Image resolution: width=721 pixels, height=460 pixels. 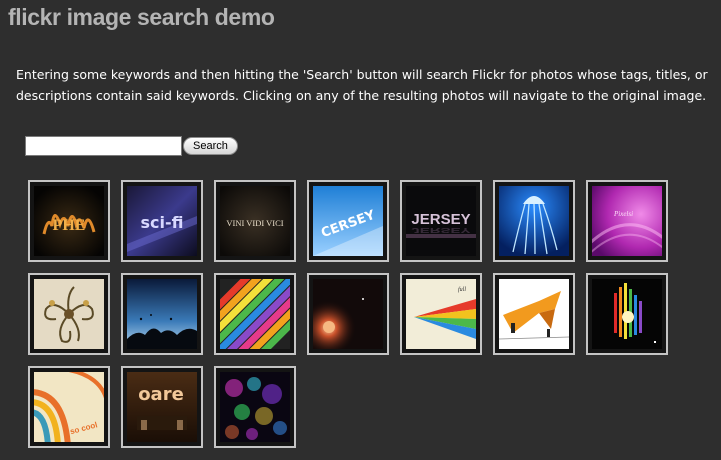 I want to click on 3d-letters-artwork-icon: oare, so click(x=162, y=407).